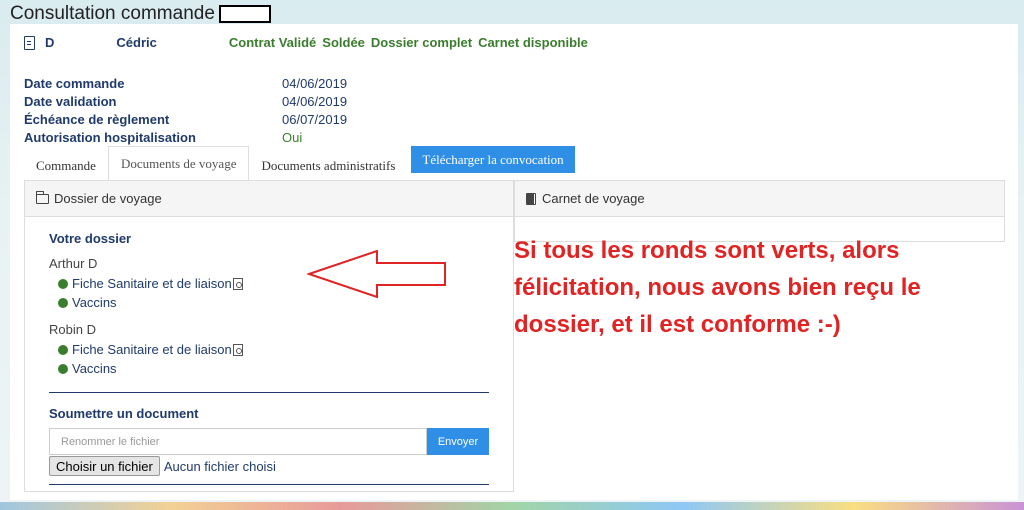 Image resolution: width=1024 pixels, height=510 pixels. What do you see at coordinates (238, 441) in the screenshot?
I see `rename-file-input` at bounding box center [238, 441].